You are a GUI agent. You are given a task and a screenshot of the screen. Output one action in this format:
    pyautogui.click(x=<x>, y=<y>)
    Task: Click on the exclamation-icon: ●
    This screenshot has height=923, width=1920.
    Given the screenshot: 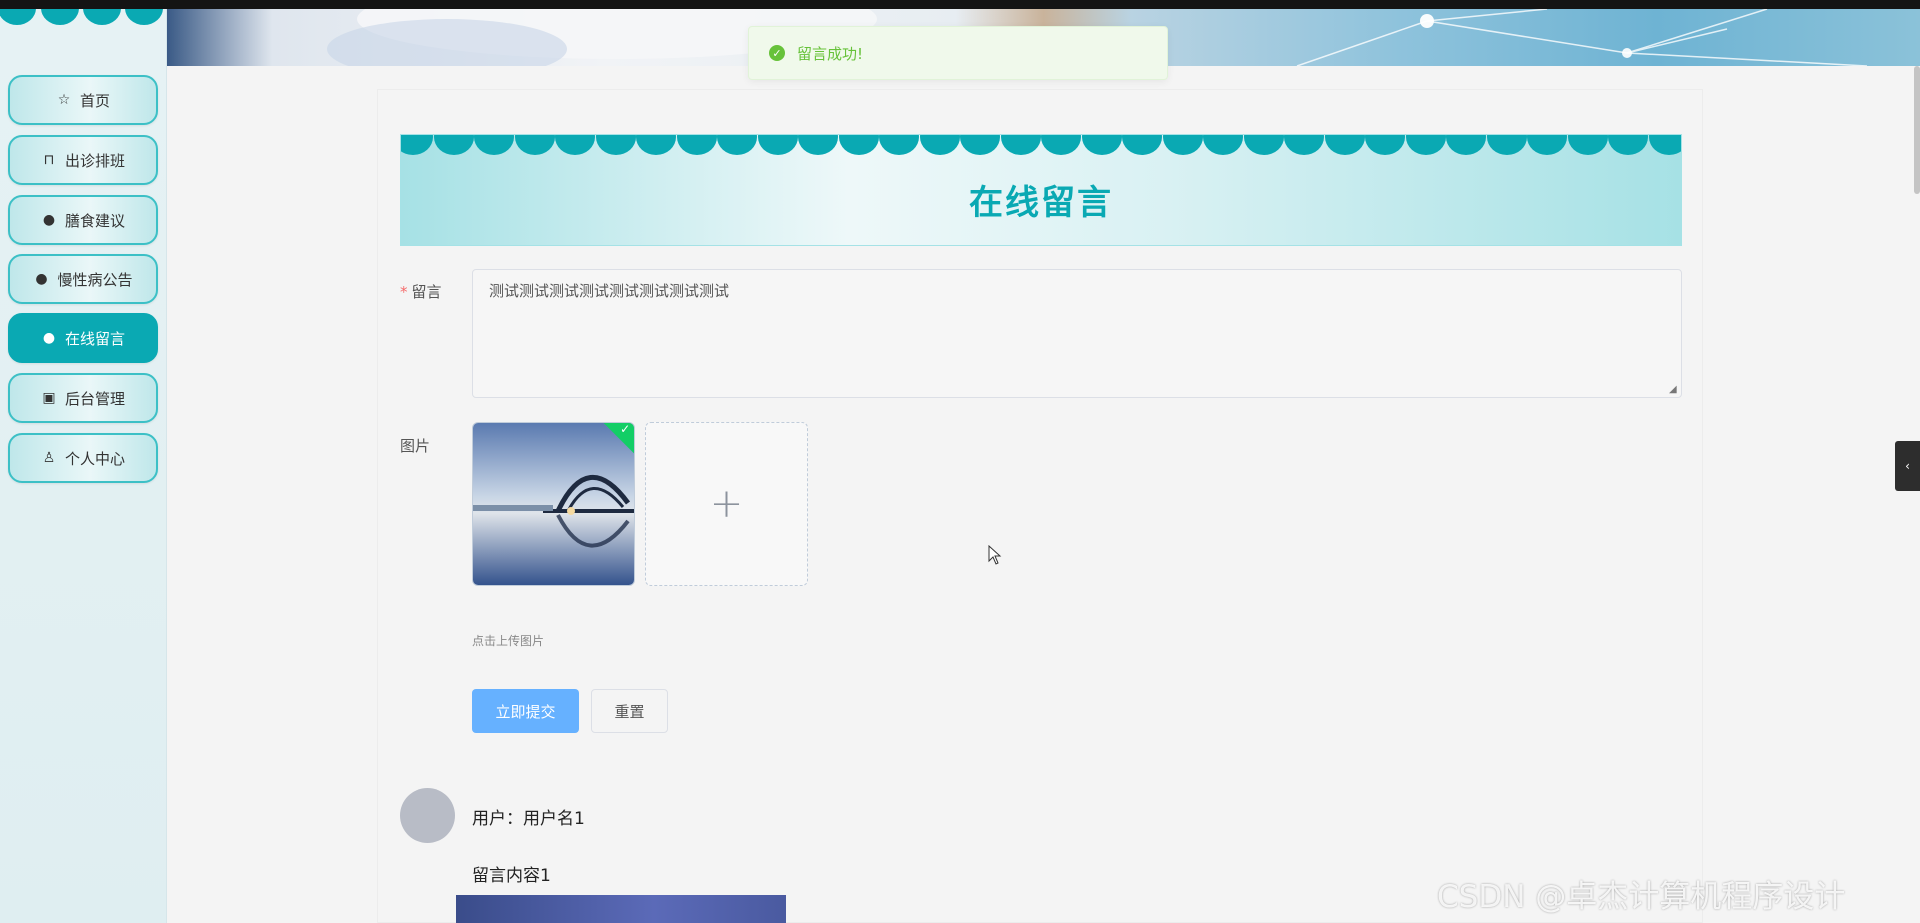 What is the action you would take?
    pyautogui.click(x=49, y=220)
    